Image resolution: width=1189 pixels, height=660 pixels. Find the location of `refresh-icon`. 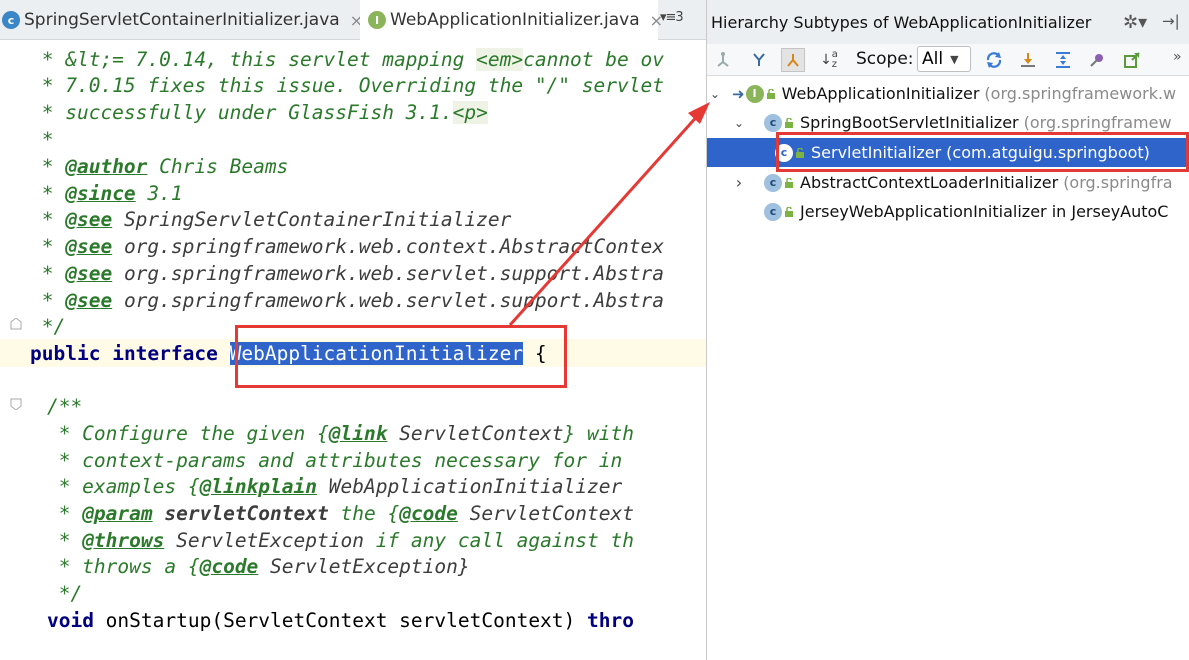

refresh-icon is located at coordinates (994, 60).